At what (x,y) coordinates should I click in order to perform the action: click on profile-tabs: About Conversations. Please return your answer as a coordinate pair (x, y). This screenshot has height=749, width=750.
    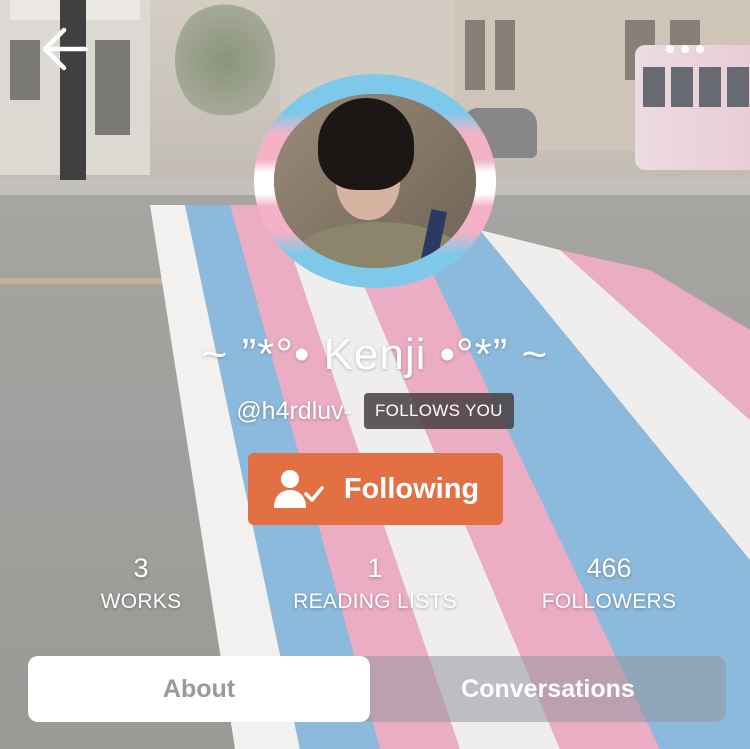
    Looking at the image, I should click on (377, 689).